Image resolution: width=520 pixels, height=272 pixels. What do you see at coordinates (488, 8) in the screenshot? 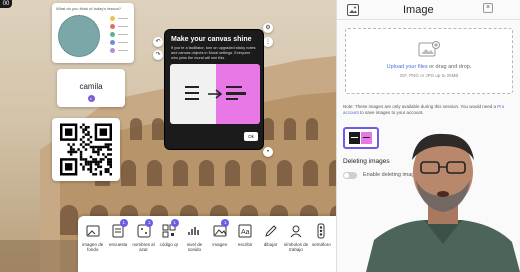
I see `close-icon: ×` at bounding box center [488, 8].